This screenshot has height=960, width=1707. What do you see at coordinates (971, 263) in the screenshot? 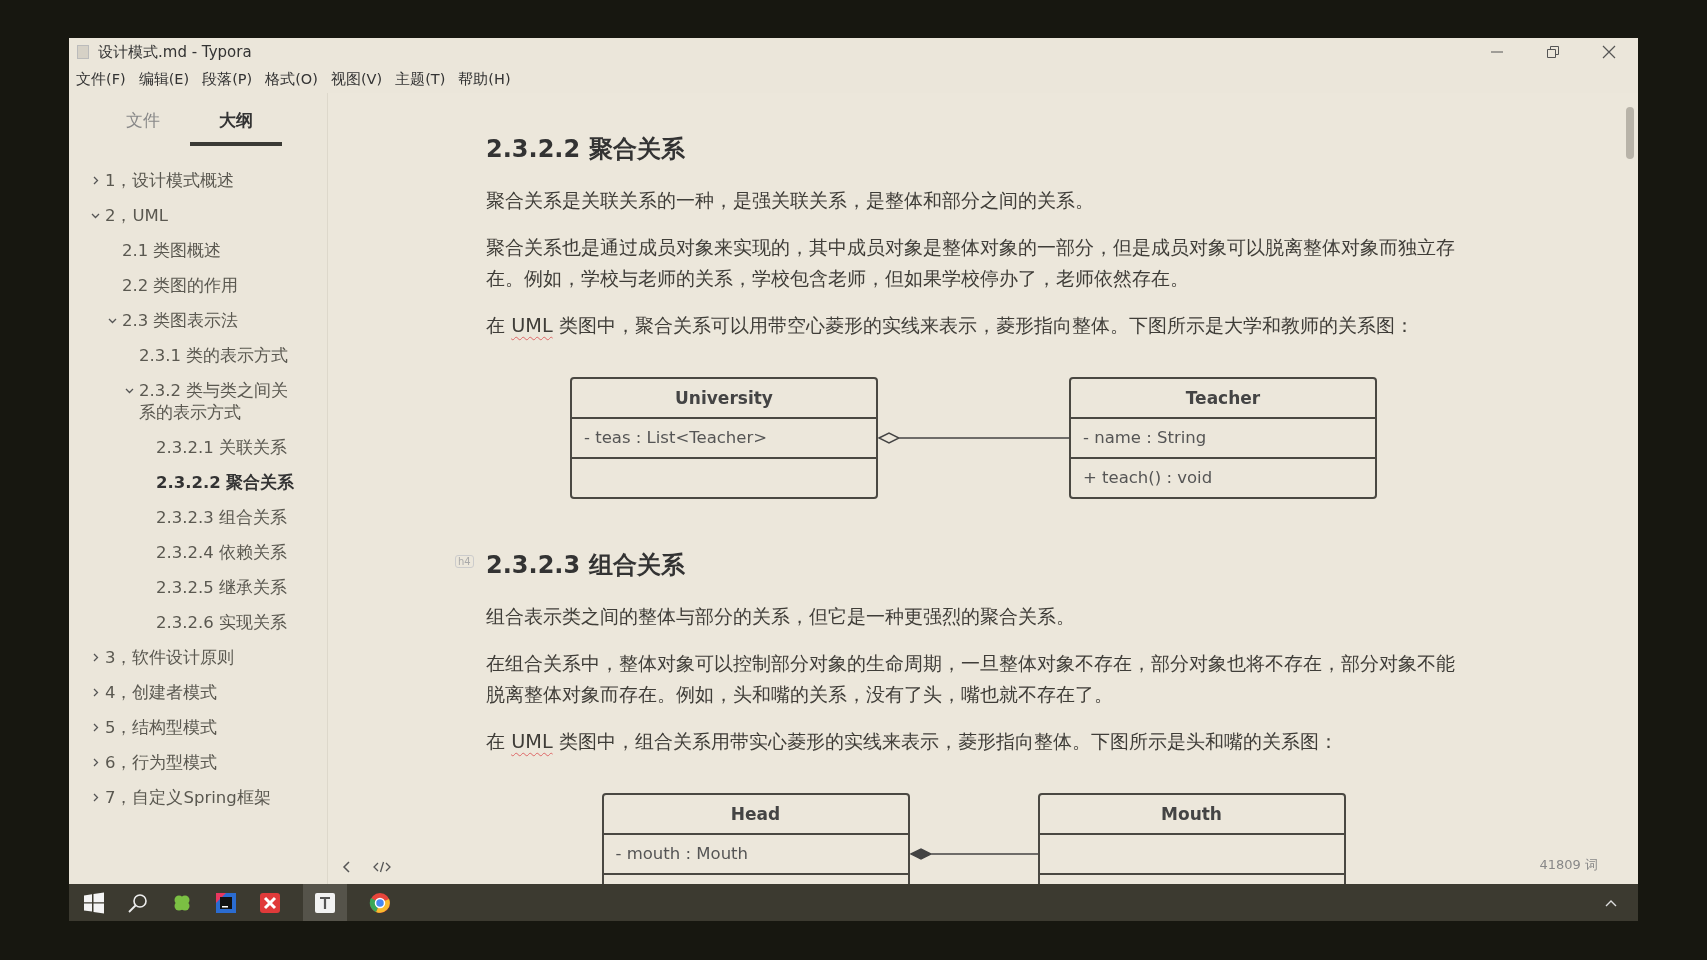
I see `paragraph: 聚合关系也是通过成员对象来实现的，其中成员对象是整体对象的一部分，但是成员对象可以脱离整体对象而独立存在。例如，学校与老师的关系，学校包含老师，但如果学校停办了，老师依然存在。` at bounding box center [971, 263].